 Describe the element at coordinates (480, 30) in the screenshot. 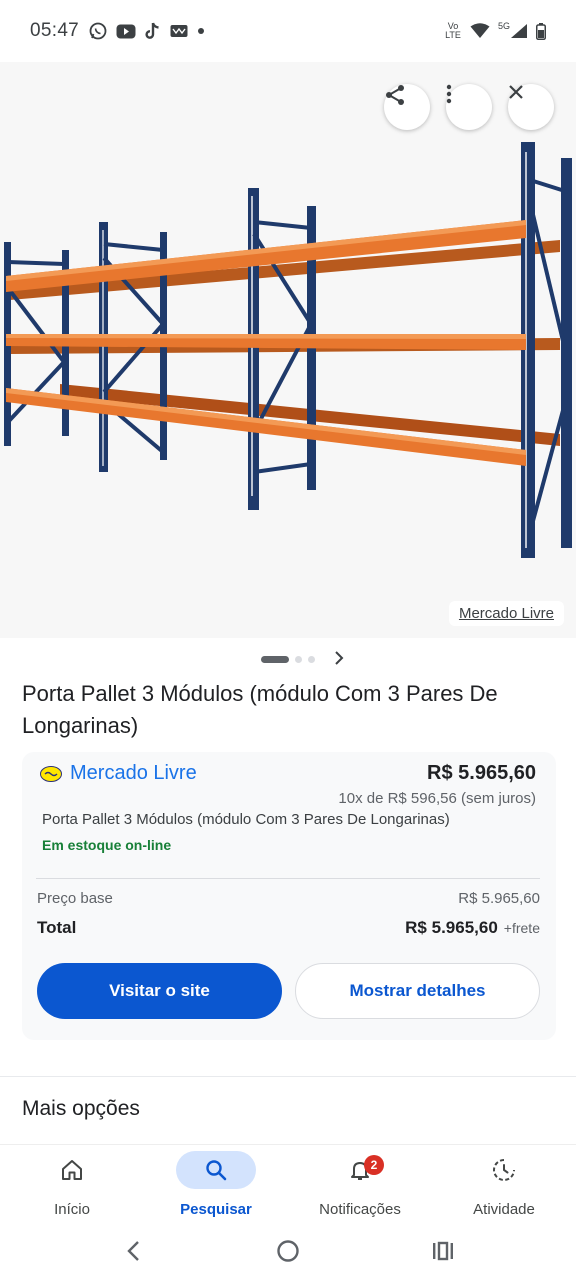

I see `wifi-icon` at that location.